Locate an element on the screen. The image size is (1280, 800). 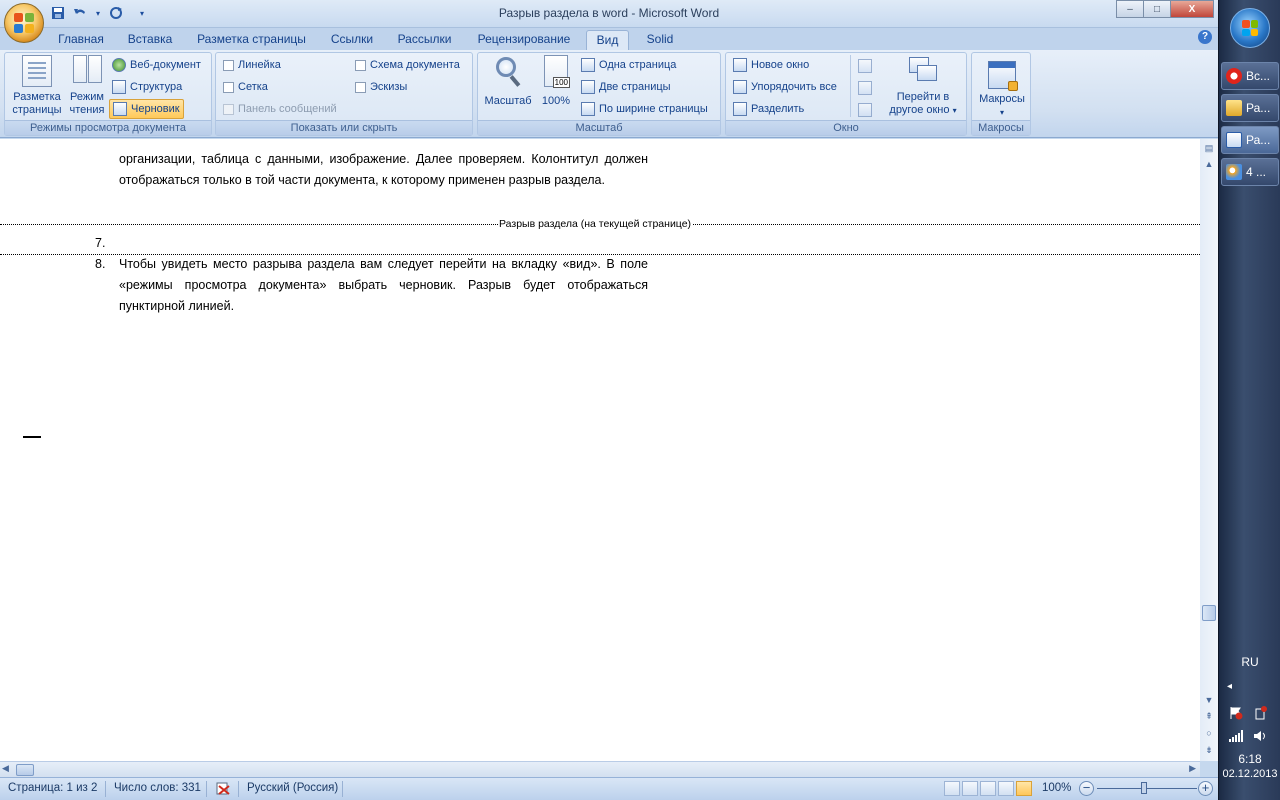
language-bar: RU is located at coordinates (1249, 662).